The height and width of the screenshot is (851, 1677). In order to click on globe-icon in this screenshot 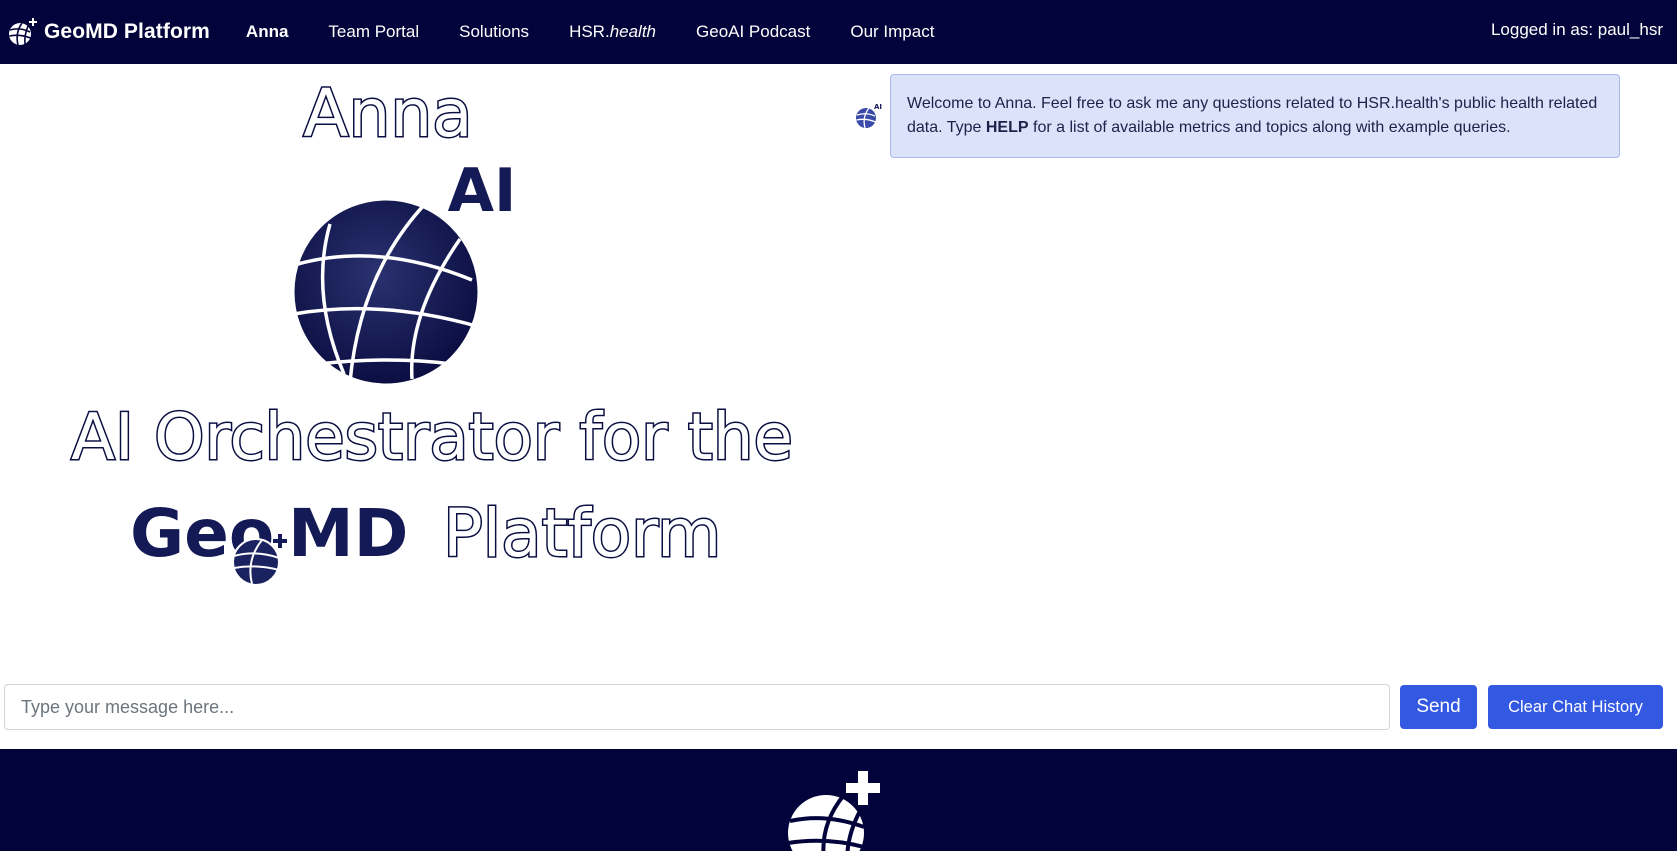, I will do `click(386, 292)`.